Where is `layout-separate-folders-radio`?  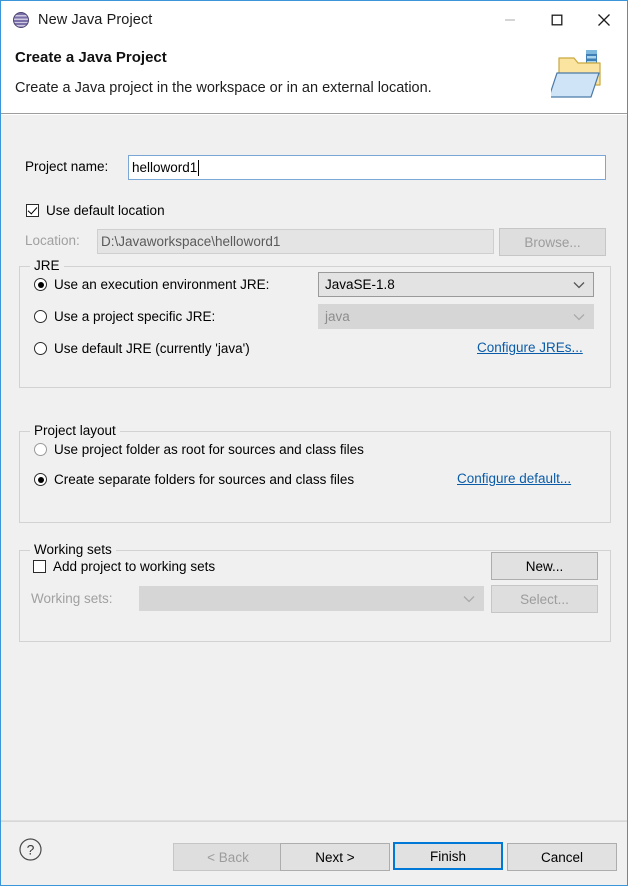
layout-separate-folders-radio is located at coordinates (40, 479).